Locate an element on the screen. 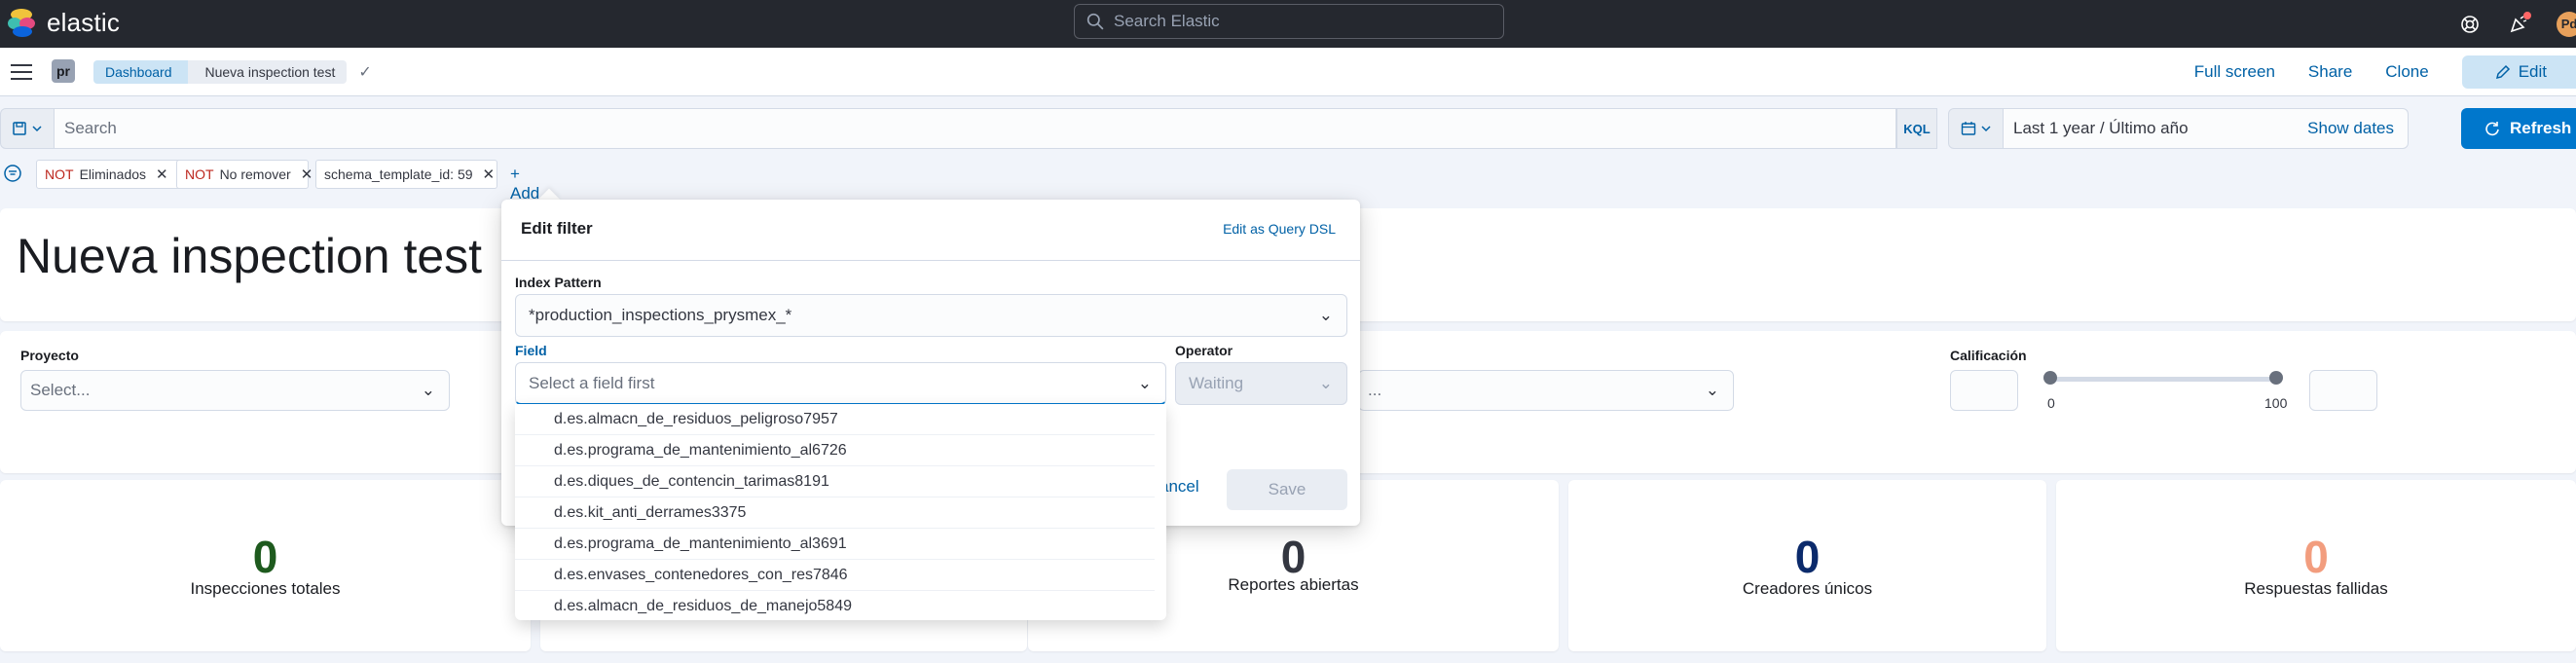  filter-label: No remover is located at coordinates (255, 174).